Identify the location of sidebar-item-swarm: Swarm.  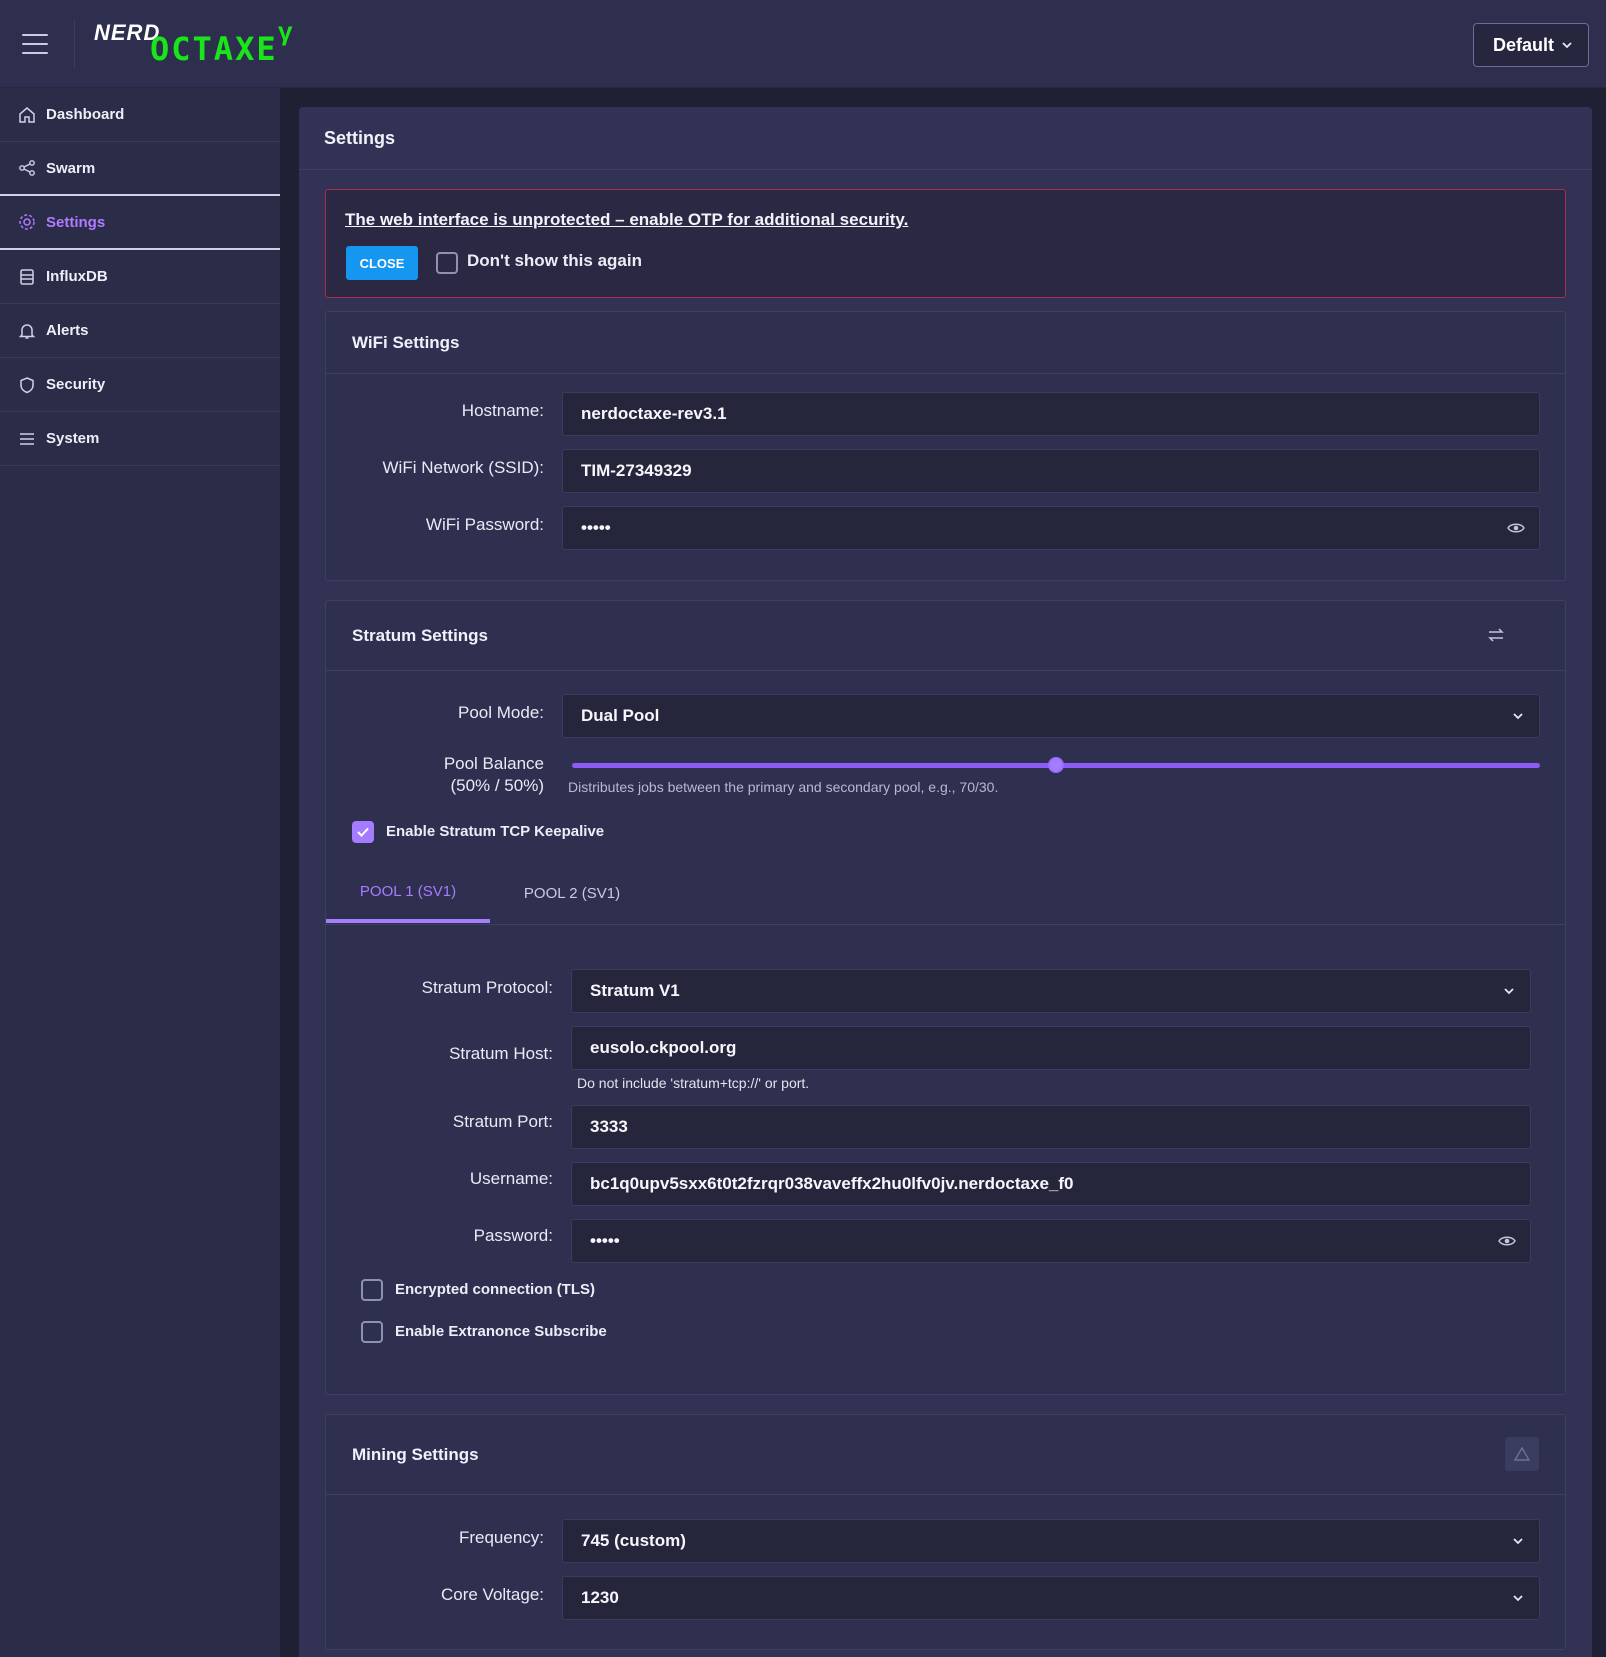
(140, 169).